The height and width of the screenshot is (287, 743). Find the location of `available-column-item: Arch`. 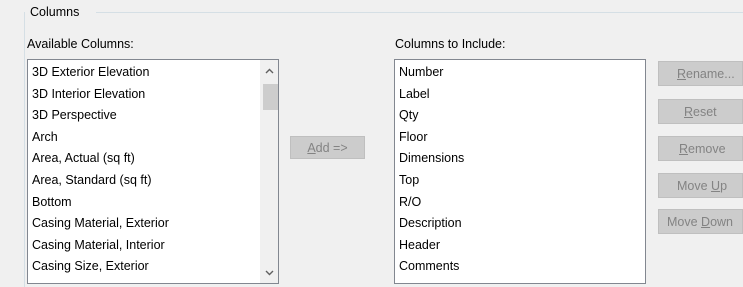

available-column-item: Arch is located at coordinates (45, 138).